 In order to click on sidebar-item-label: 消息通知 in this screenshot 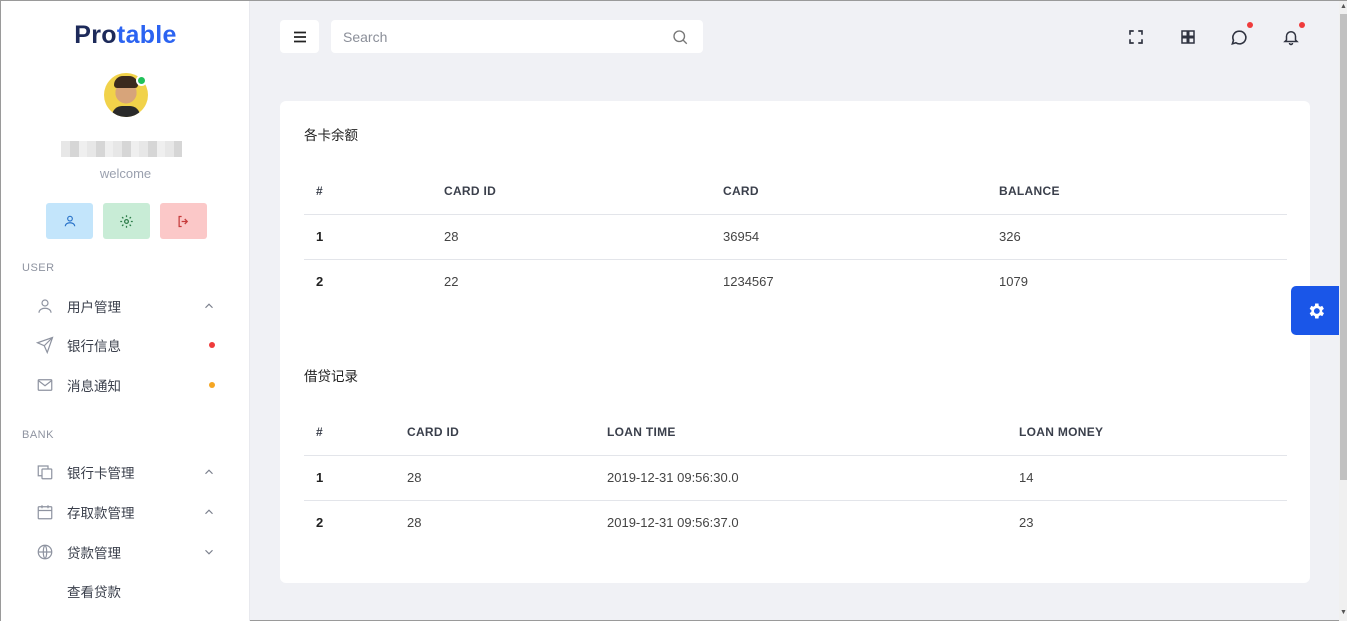, I will do `click(94, 386)`.